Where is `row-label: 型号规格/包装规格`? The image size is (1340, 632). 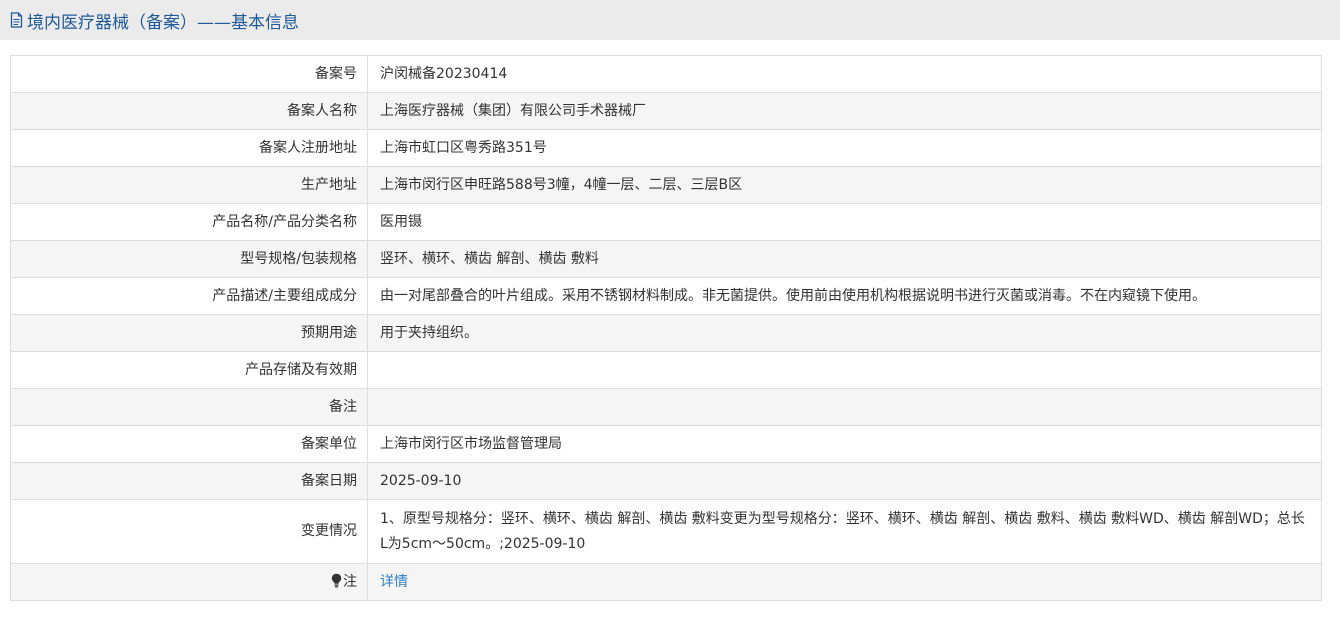 row-label: 型号规格/包装规格 is located at coordinates (189, 259).